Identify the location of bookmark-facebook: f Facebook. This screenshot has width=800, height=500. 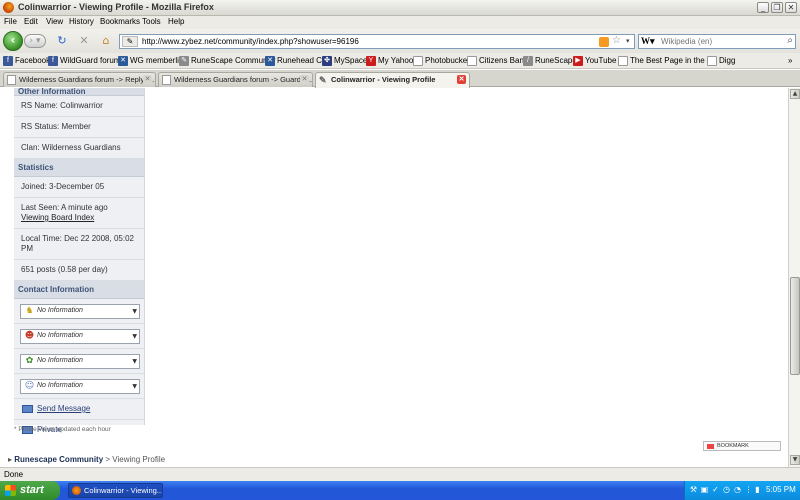
(26, 61).